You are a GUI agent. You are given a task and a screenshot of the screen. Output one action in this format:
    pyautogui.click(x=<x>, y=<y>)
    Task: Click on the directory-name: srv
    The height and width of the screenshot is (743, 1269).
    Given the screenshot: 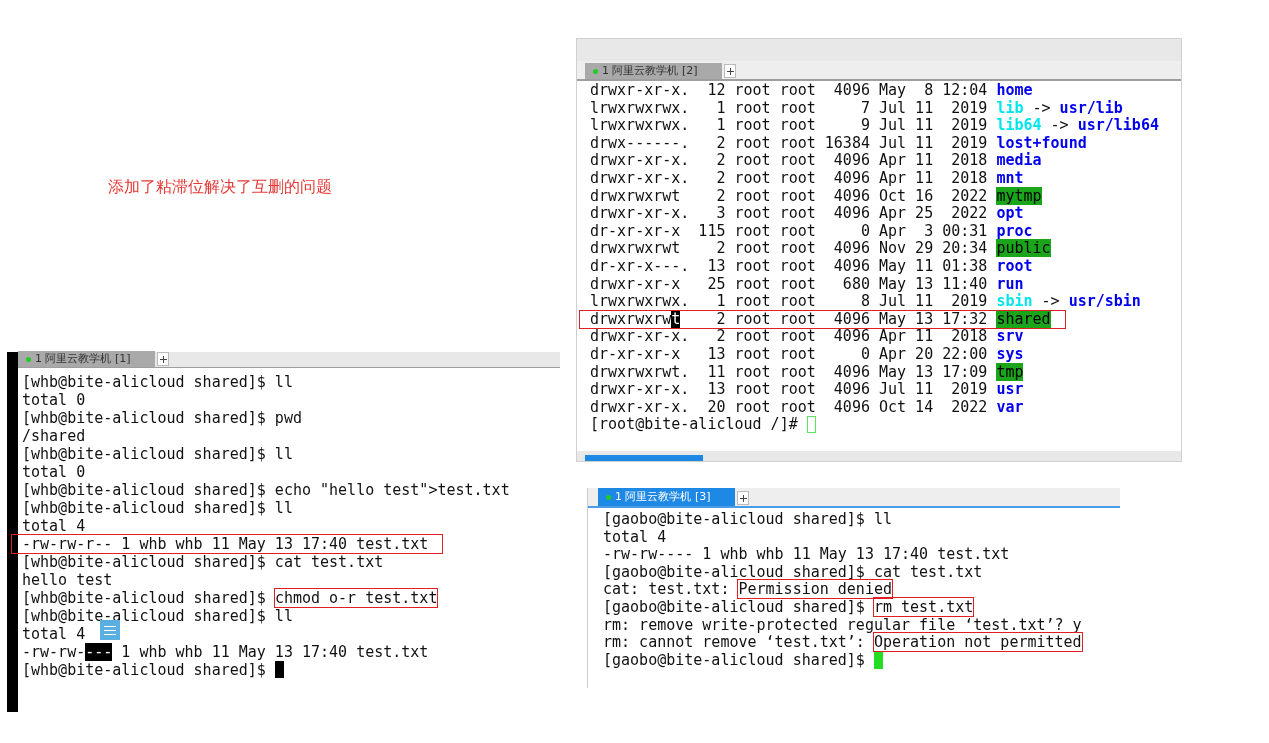 What is the action you would take?
    pyautogui.click(x=1010, y=336)
    